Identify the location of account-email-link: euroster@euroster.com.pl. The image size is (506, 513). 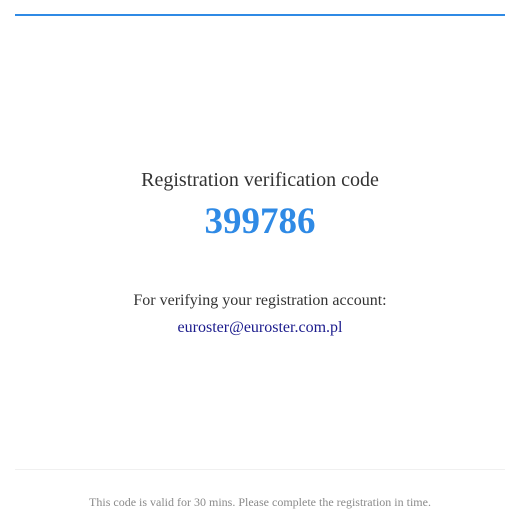
(260, 328).